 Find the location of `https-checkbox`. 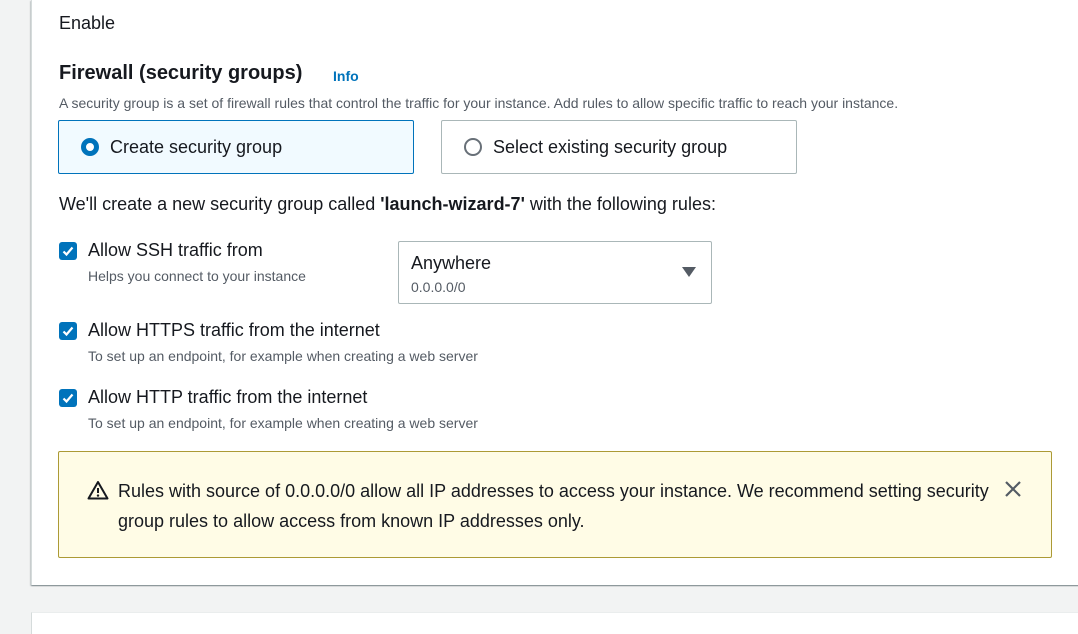

https-checkbox is located at coordinates (68, 331).